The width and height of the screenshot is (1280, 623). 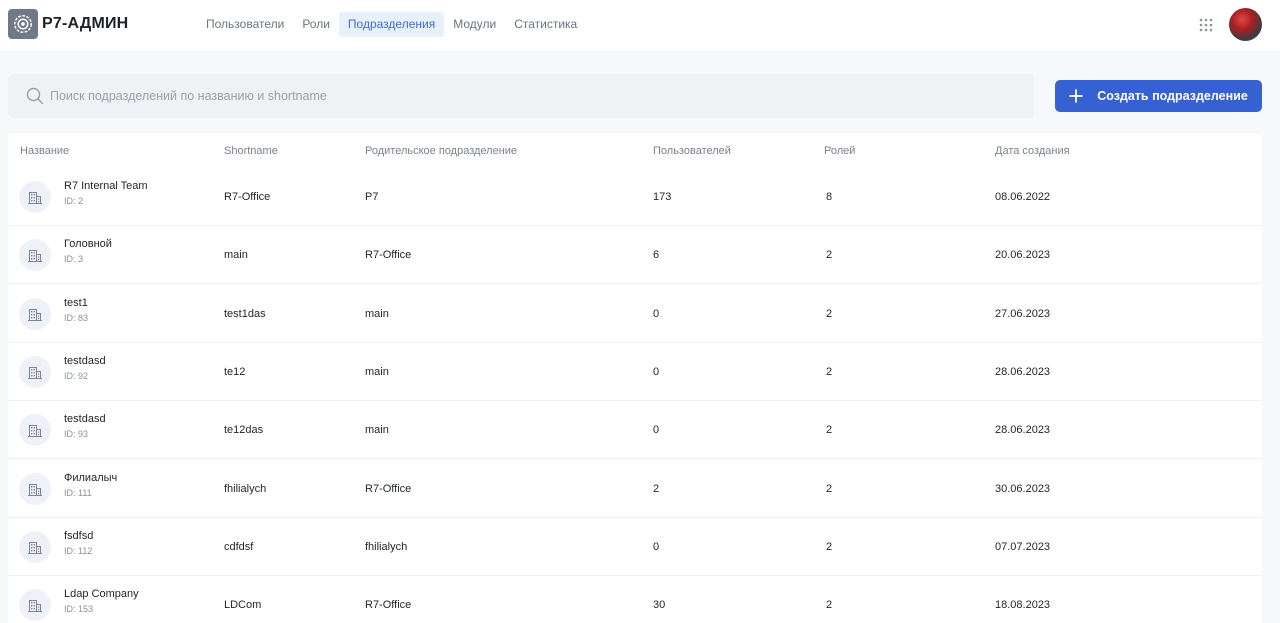 I want to click on search-icon, so click(x=35, y=96).